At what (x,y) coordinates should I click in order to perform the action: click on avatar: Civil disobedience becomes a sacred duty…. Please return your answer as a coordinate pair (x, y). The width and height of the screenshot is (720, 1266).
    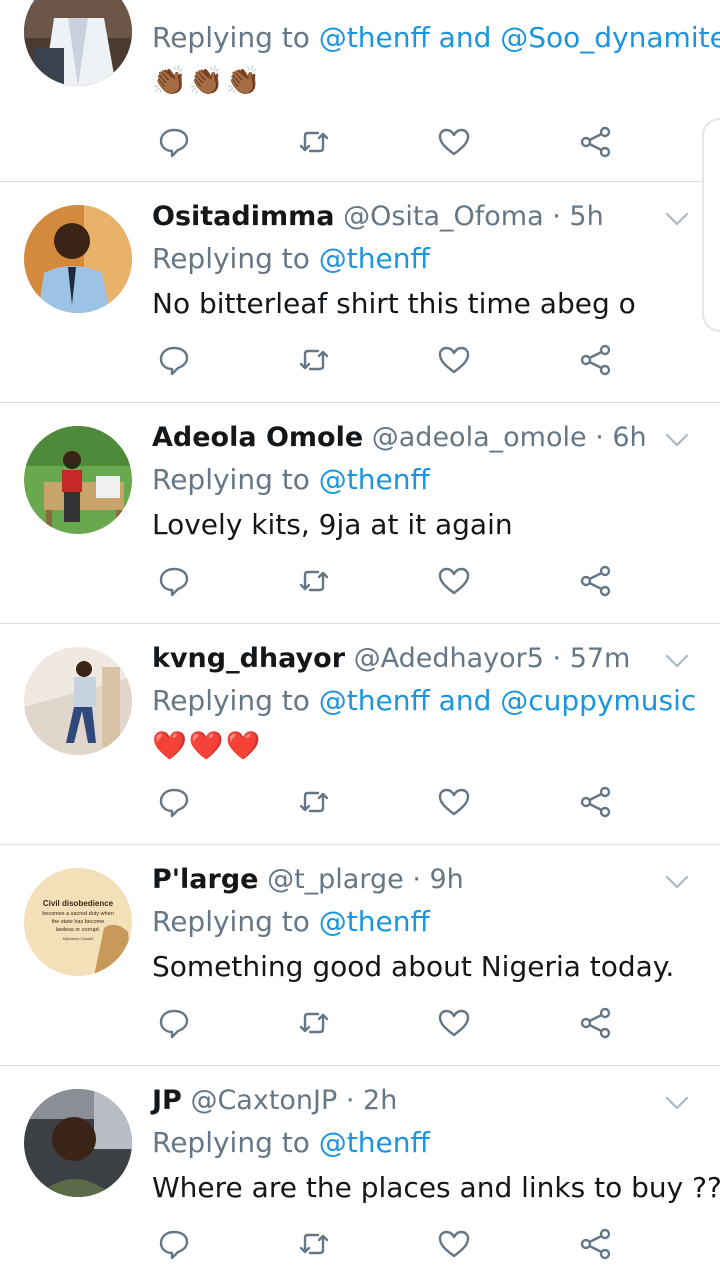
    Looking at the image, I should click on (78, 922).